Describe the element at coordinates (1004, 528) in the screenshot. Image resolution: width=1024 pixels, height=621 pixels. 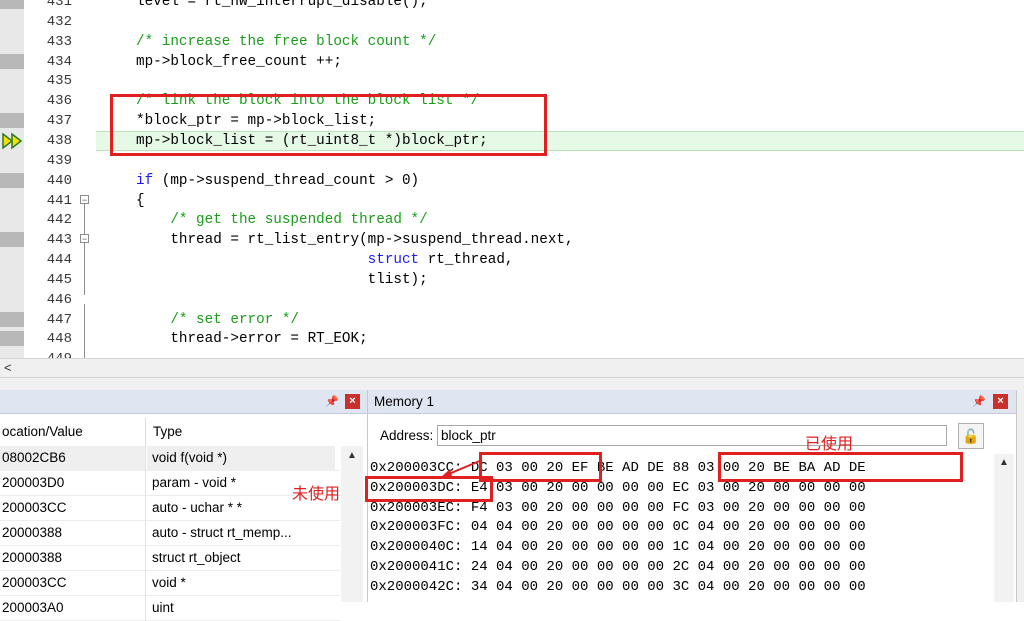
I see `memory-vertical-scrollbar: ▲` at that location.